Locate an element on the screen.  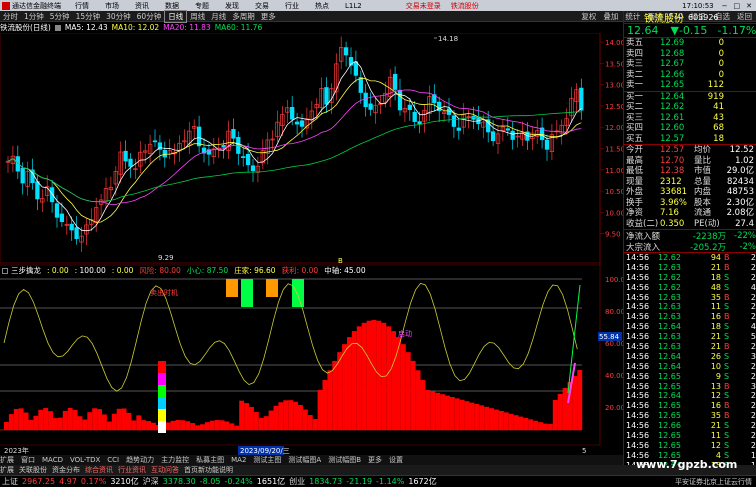
menu-item: 发现 is located at coordinates (232, 6).